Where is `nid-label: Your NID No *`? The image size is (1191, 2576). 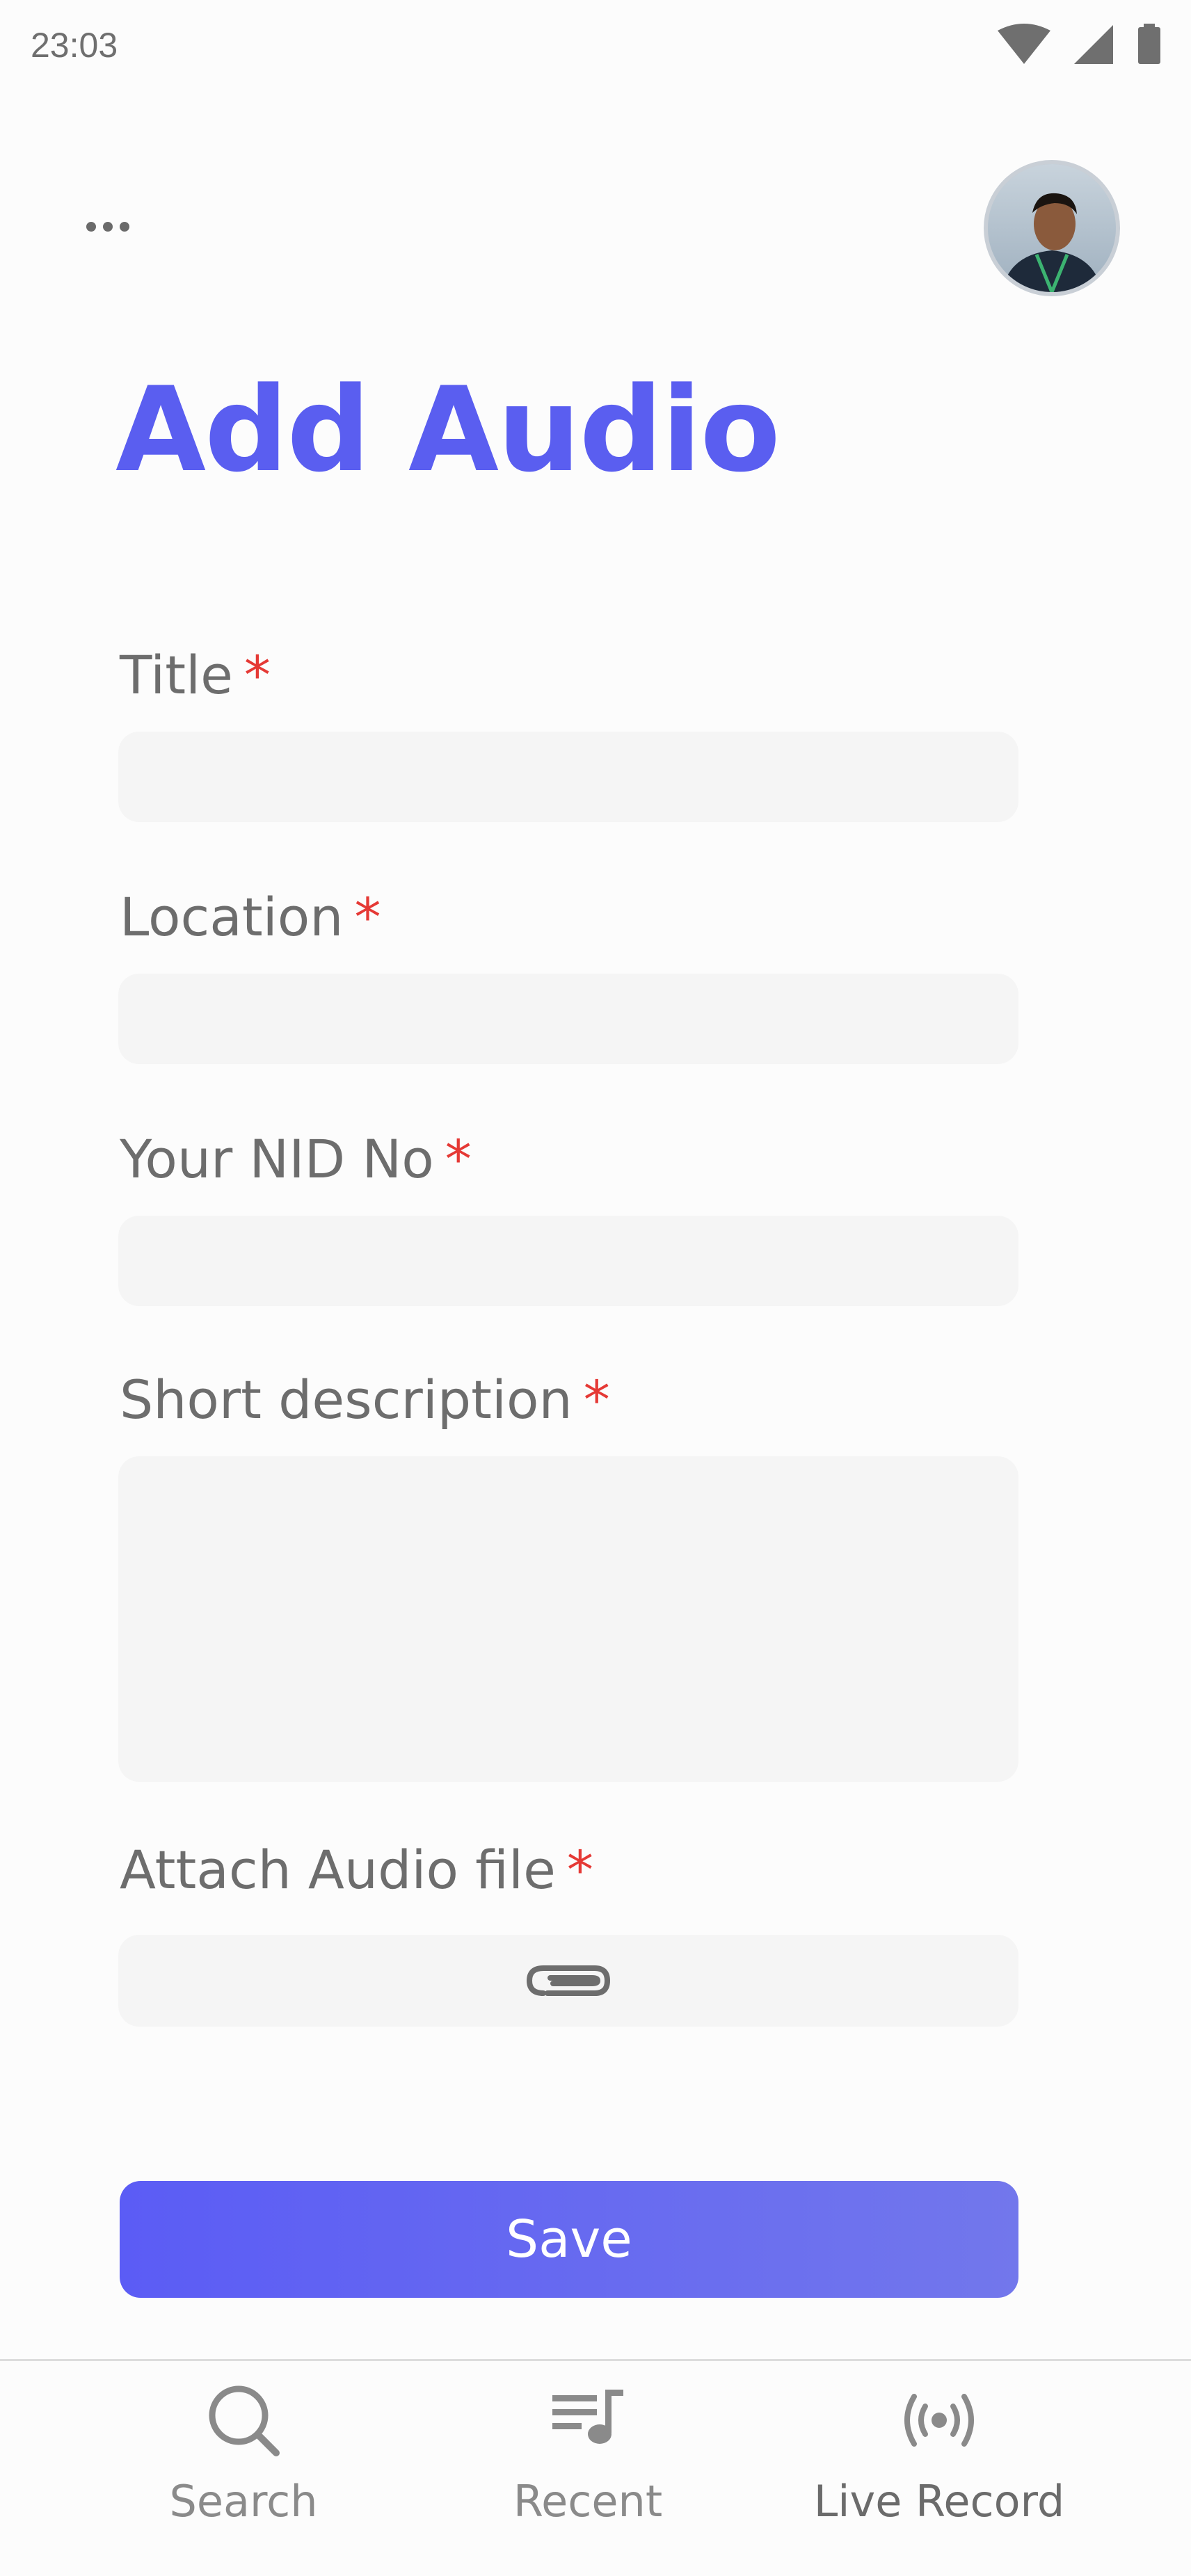 nid-label: Your NID No * is located at coordinates (296, 1159).